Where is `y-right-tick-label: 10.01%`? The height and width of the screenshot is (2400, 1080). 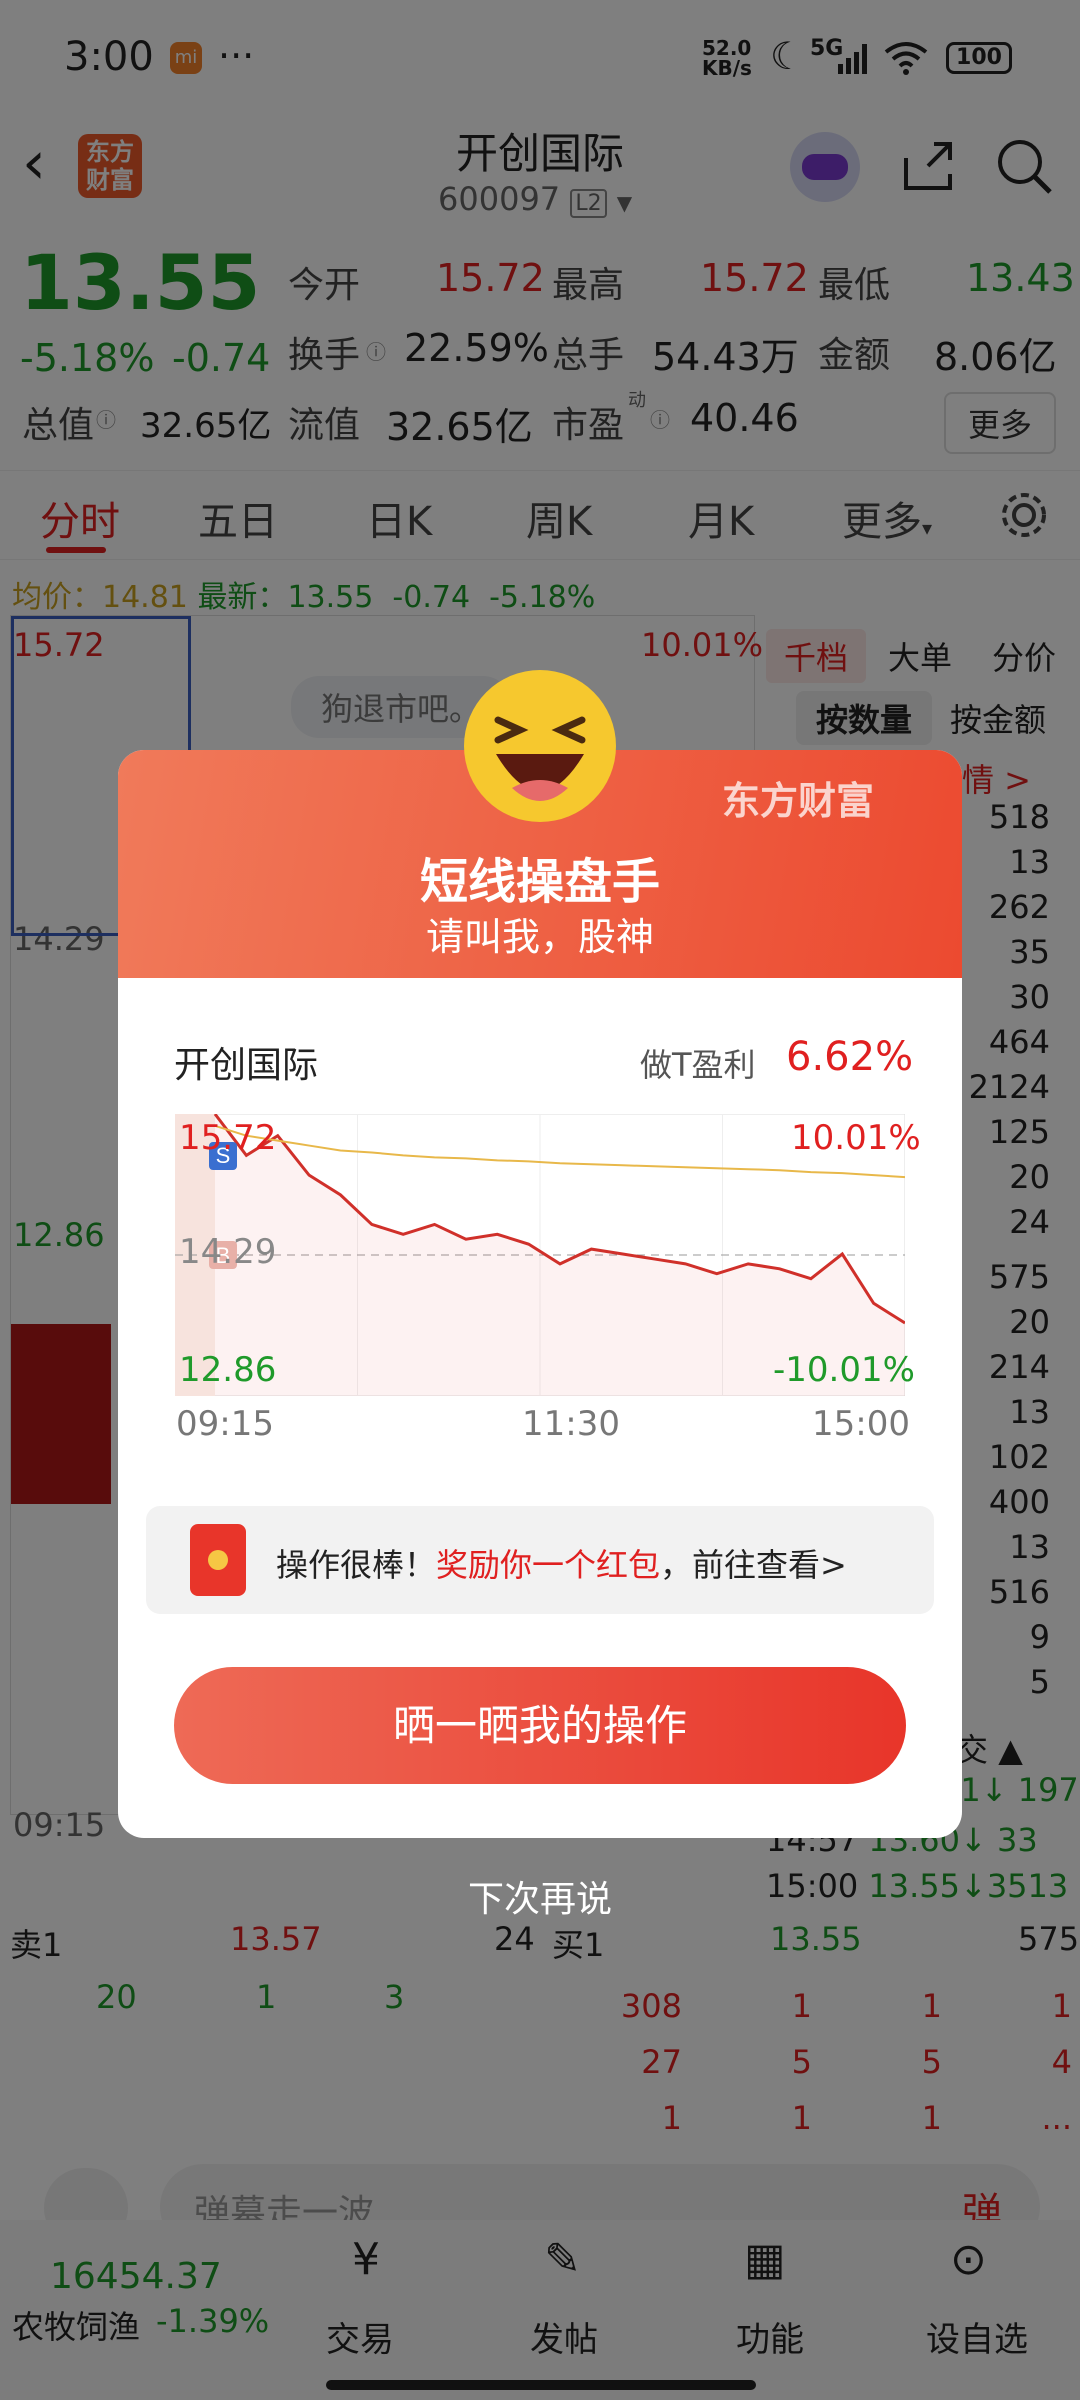 y-right-tick-label: 10.01% is located at coordinates (856, 1138).